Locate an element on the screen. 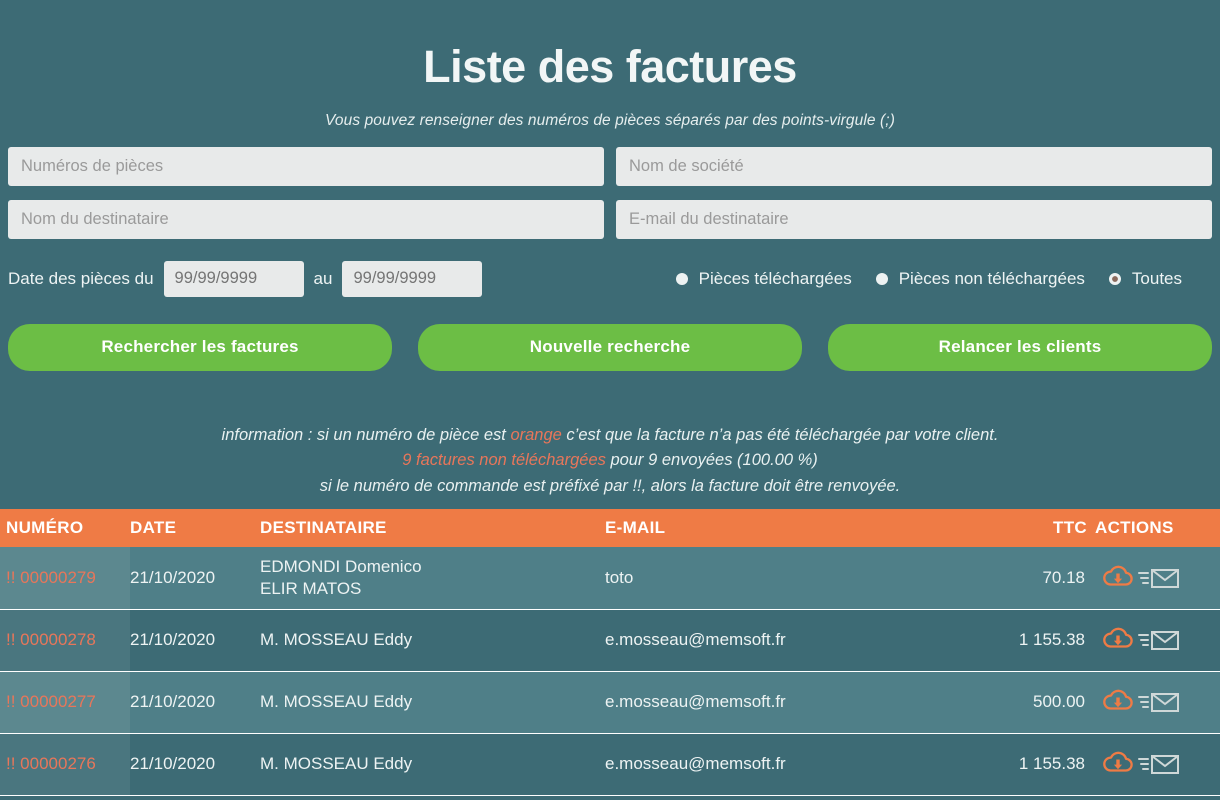  date-range-group: Date des pièces du au is located at coordinates (245, 278).